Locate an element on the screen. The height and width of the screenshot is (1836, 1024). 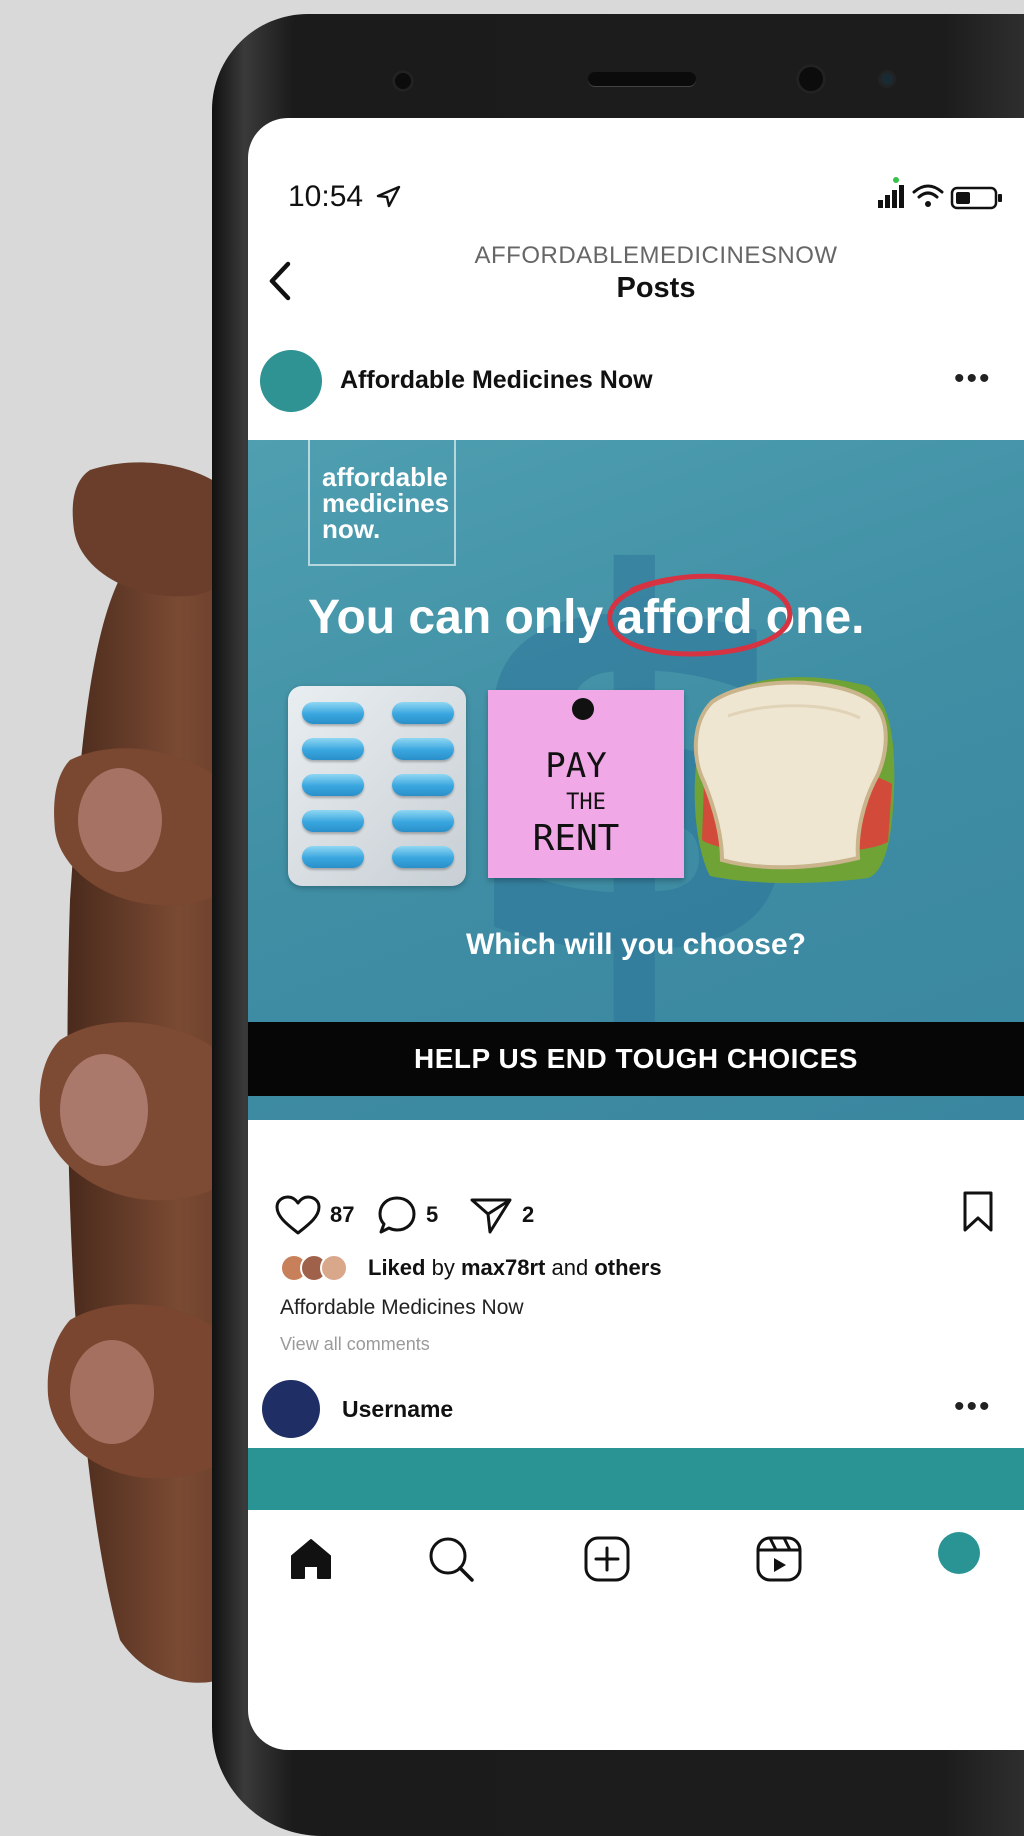
create-icon is located at coordinates (607, 1559).